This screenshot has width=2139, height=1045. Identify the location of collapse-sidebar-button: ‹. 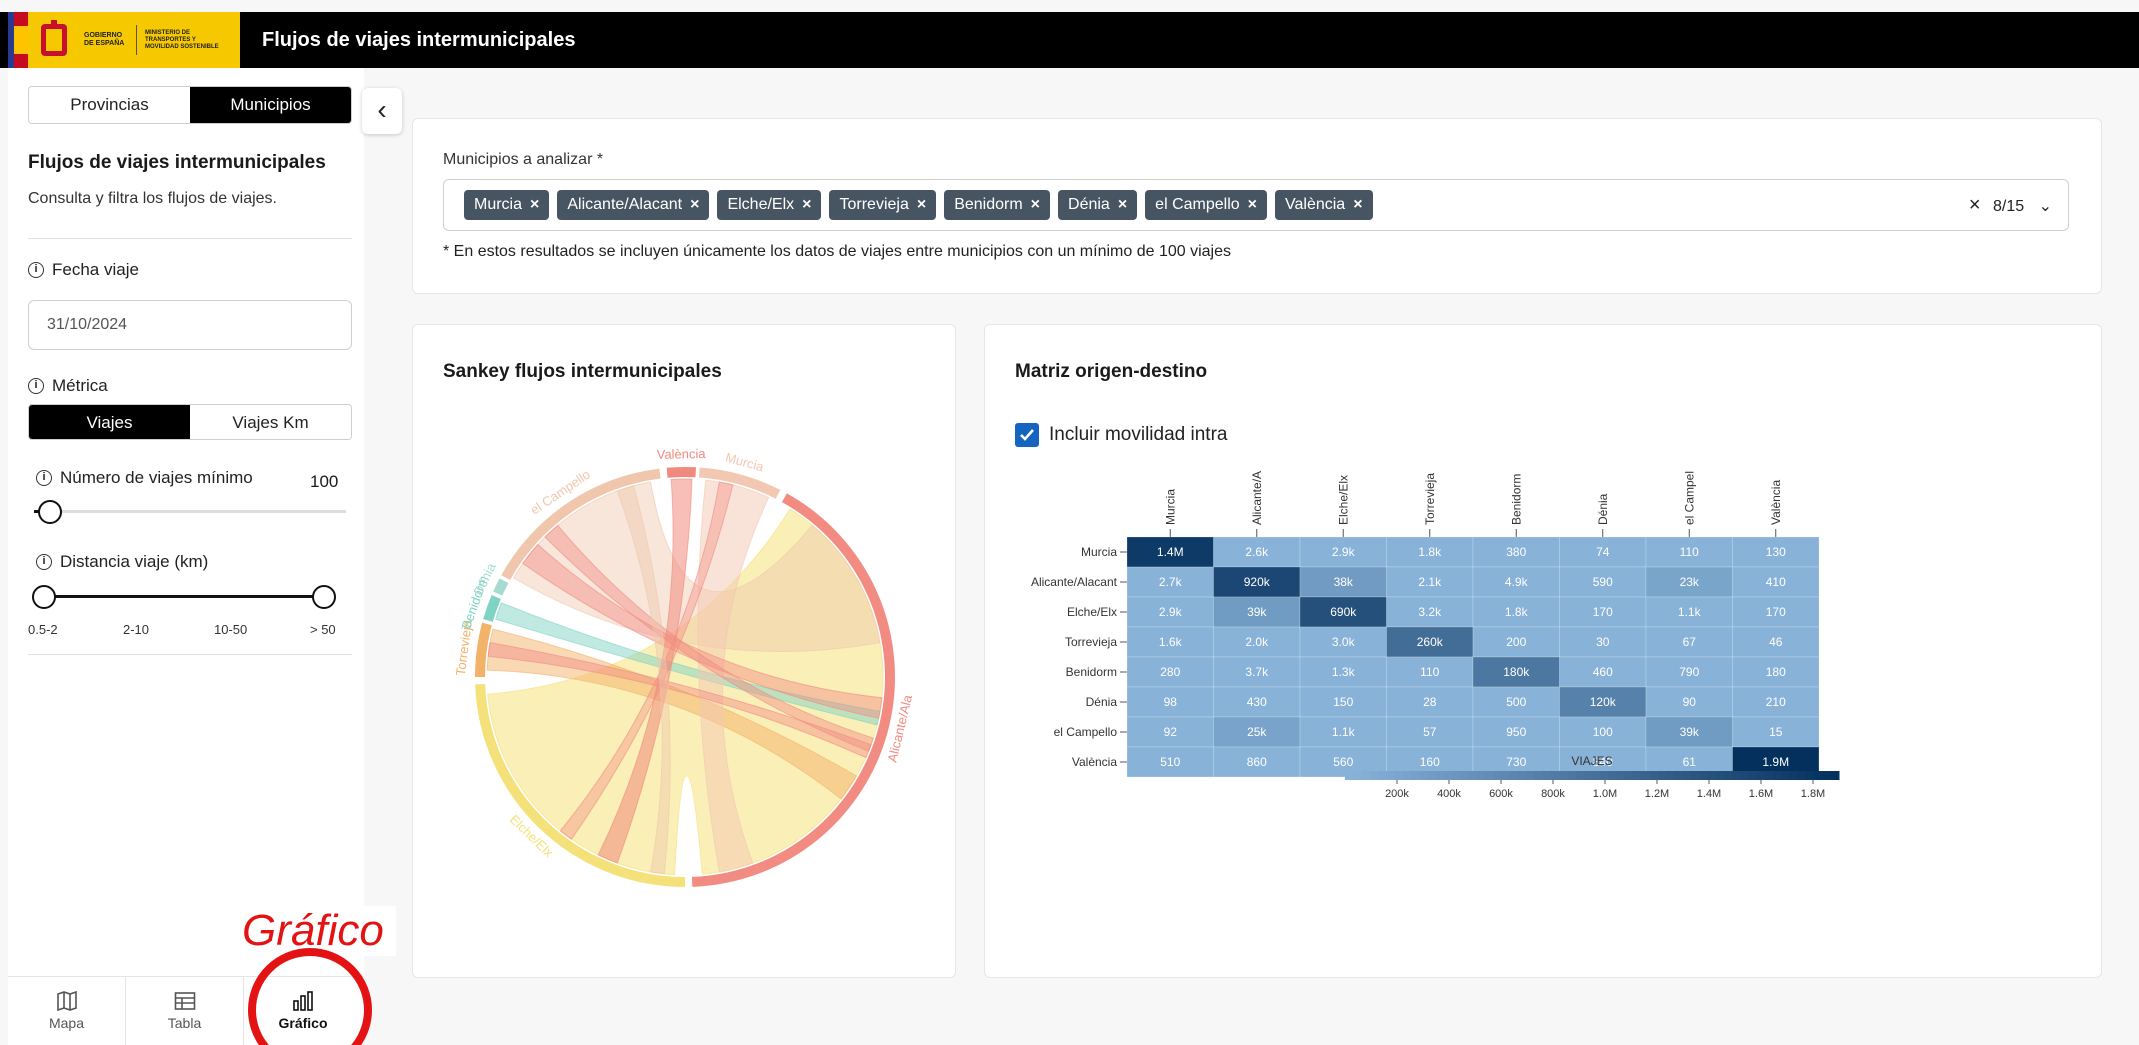
(382, 111).